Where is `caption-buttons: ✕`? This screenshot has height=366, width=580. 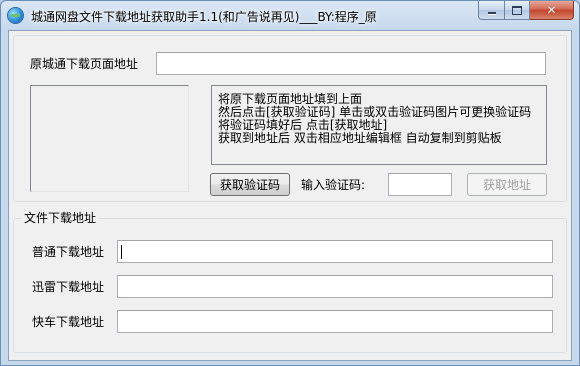
caption-buttons: ✕ is located at coordinates (526, 11).